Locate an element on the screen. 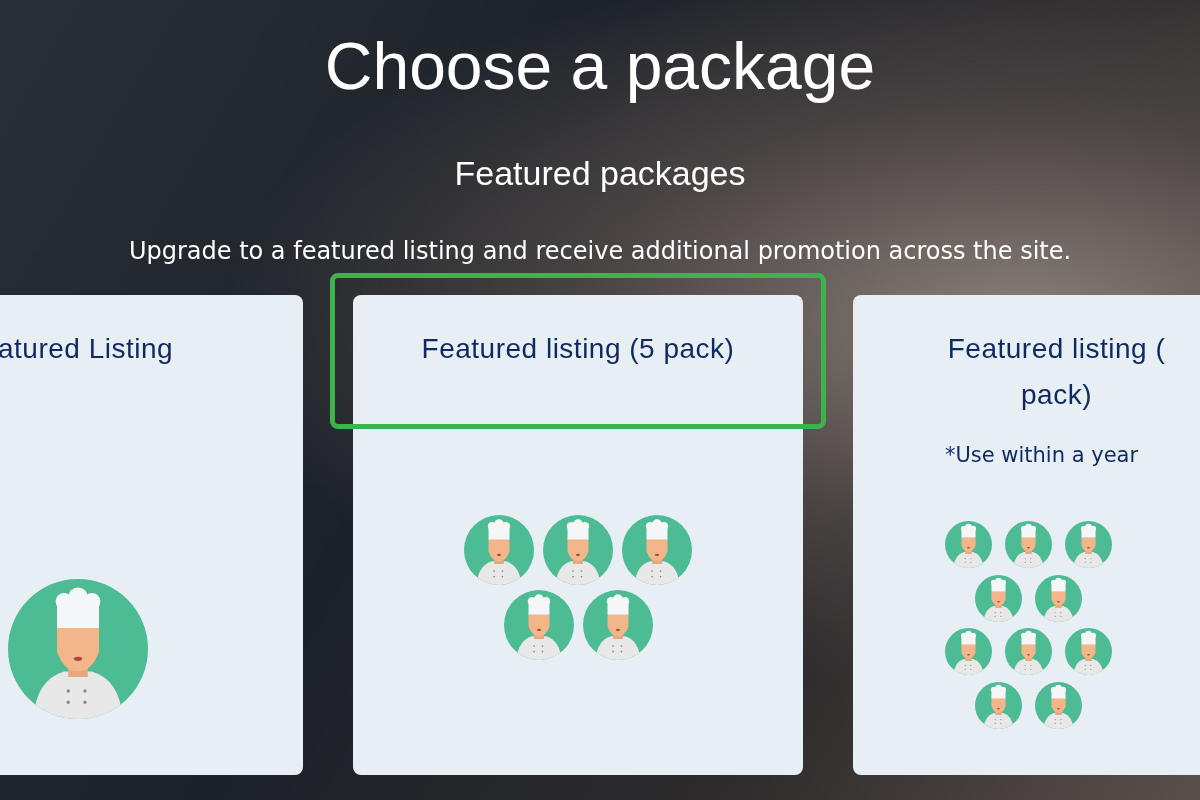 The height and width of the screenshot is (800, 1200). package-note: *Use within a year is located at coordinates (1041, 455).